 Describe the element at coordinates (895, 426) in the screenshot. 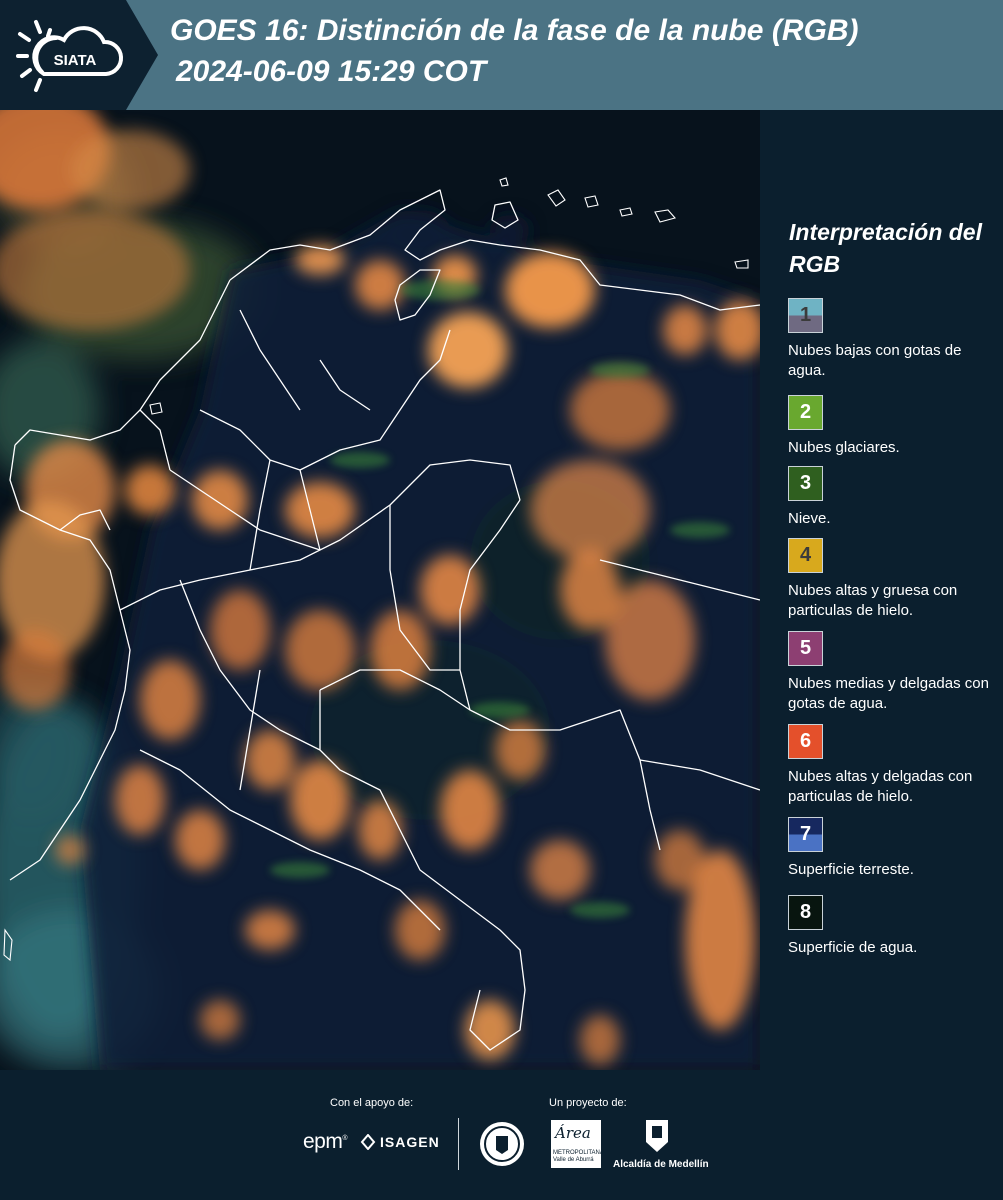

I see `legend-item-2: 2 Nubes glaciares.` at that location.